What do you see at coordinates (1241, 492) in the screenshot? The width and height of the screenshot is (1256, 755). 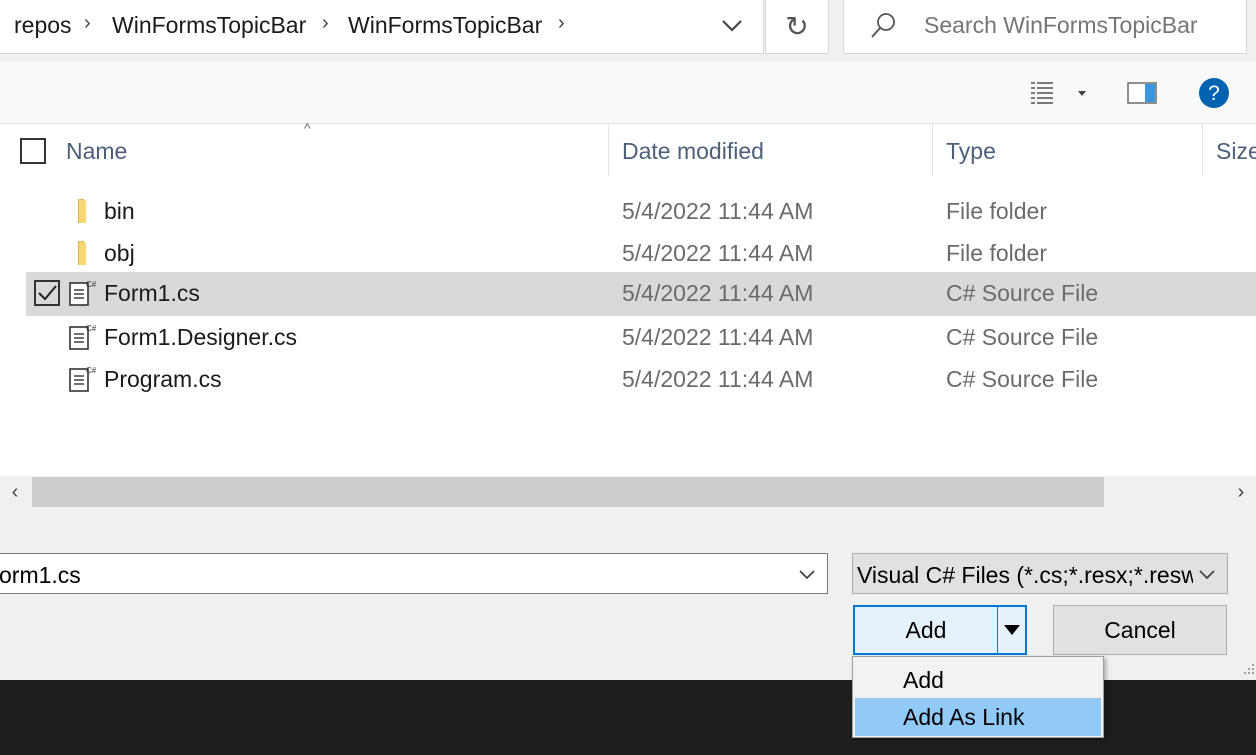 I see `scroll-right-icon: ›` at bounding box center [1241, 492].